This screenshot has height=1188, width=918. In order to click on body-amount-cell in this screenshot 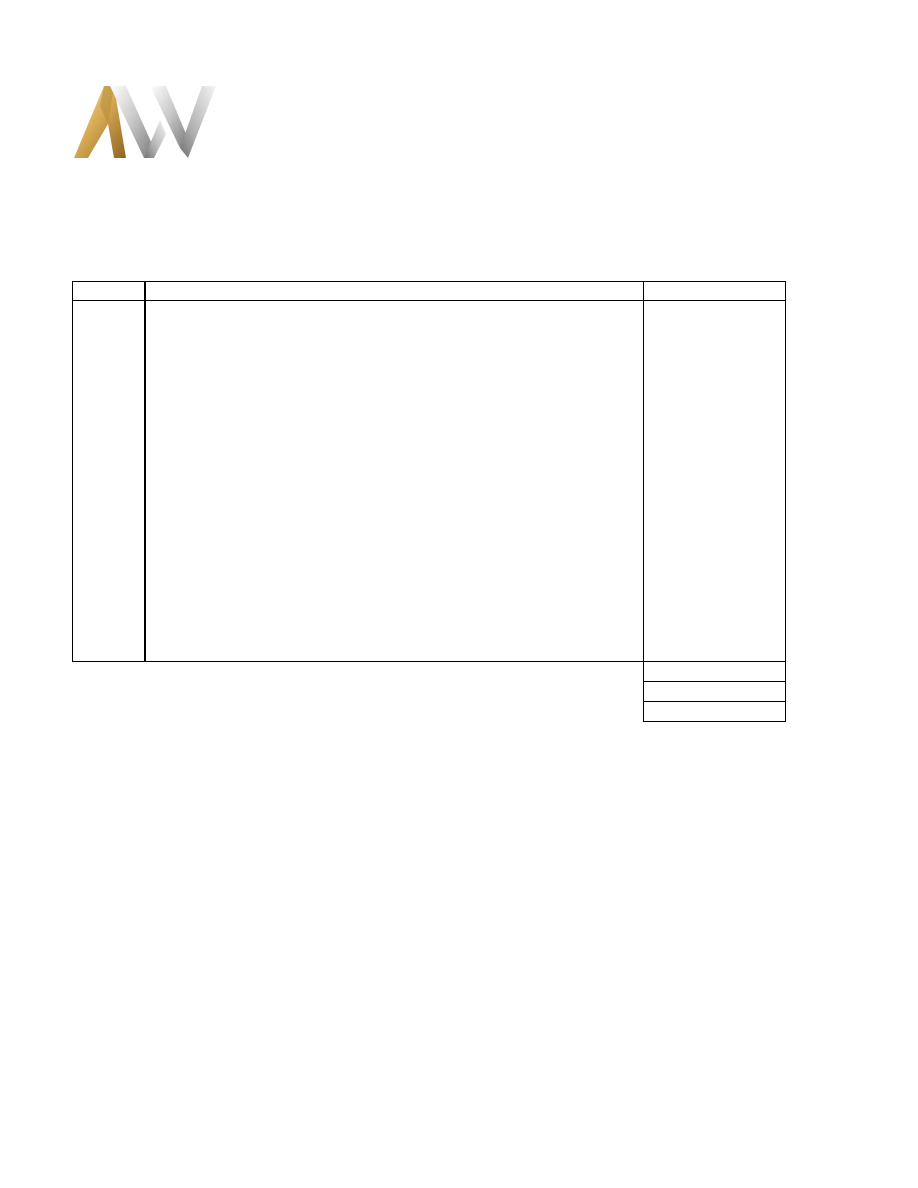, I will do `click(714, 481)`.